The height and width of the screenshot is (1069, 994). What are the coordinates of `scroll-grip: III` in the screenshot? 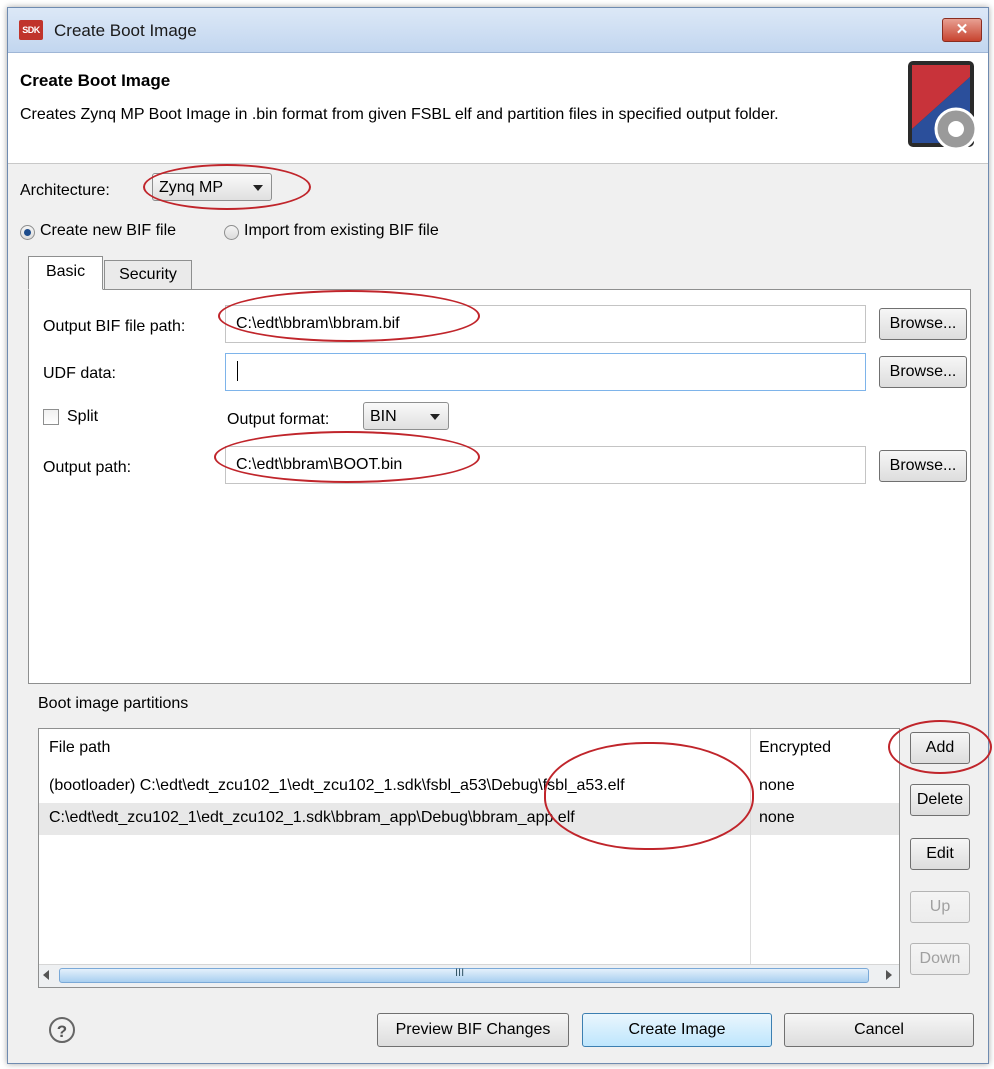 It's located at (460, 973).